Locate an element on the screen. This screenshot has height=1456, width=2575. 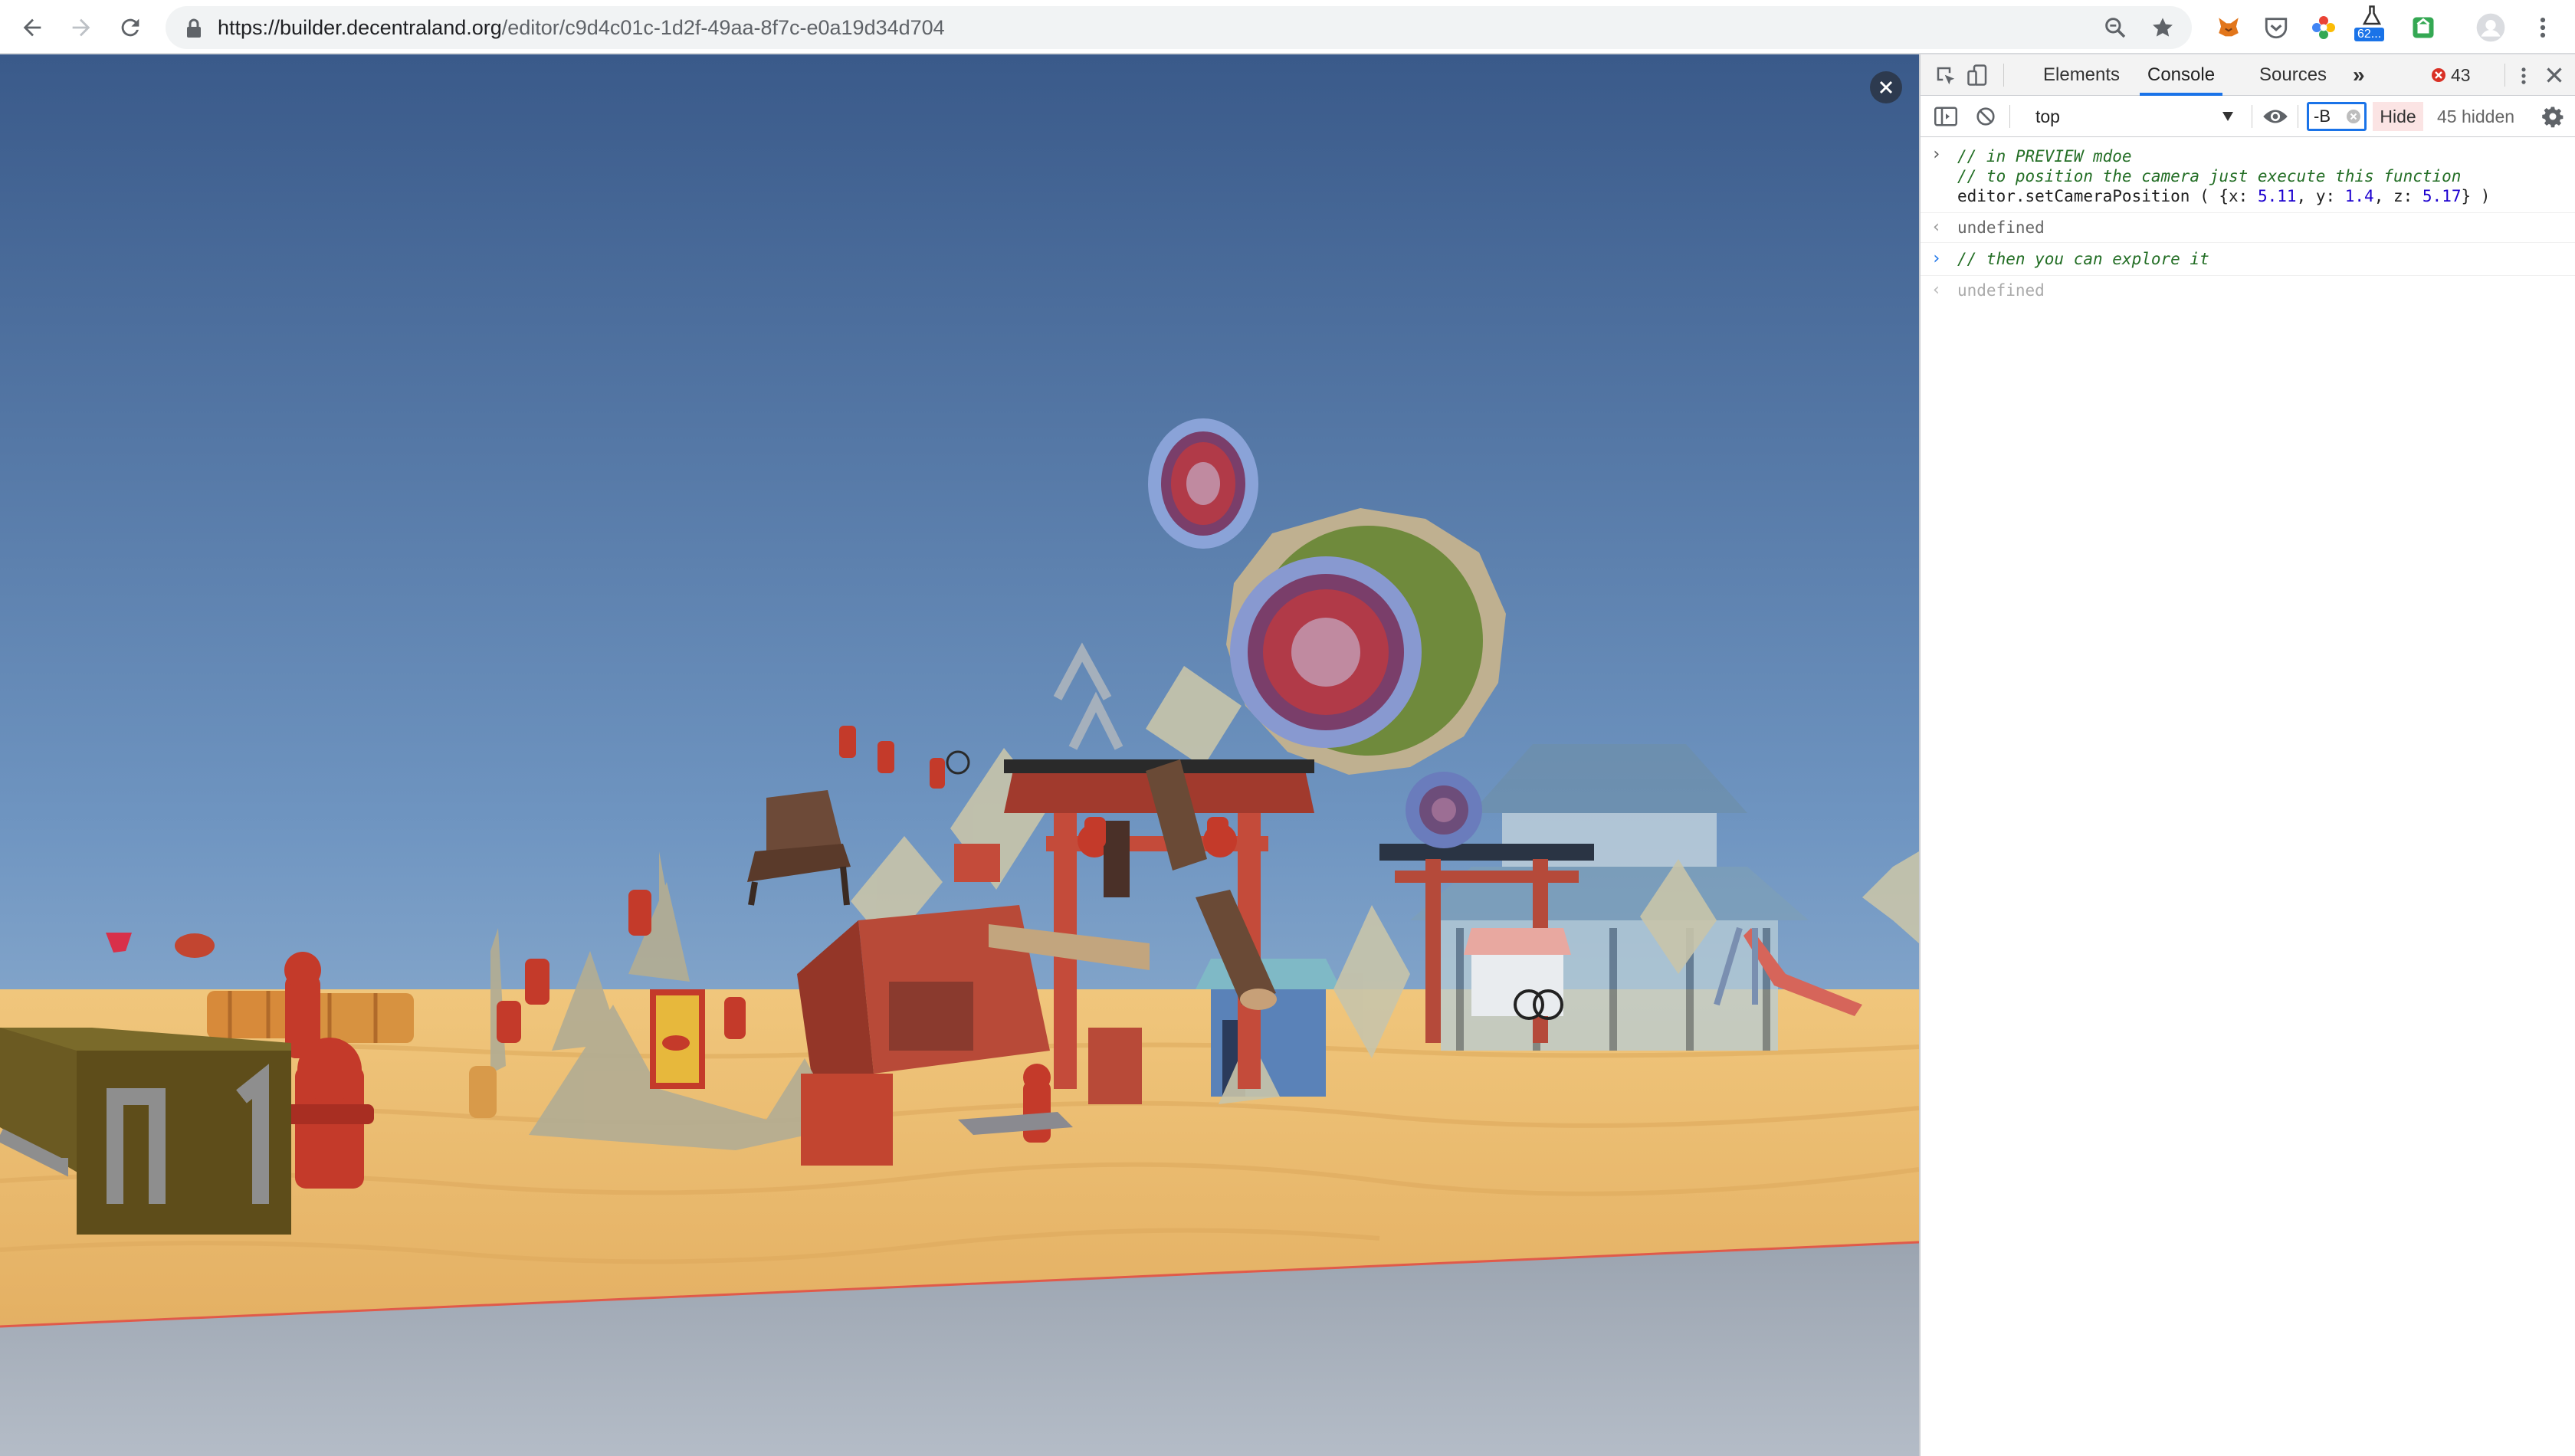
wooden-lanterns is located at coordinates (483, 1092).